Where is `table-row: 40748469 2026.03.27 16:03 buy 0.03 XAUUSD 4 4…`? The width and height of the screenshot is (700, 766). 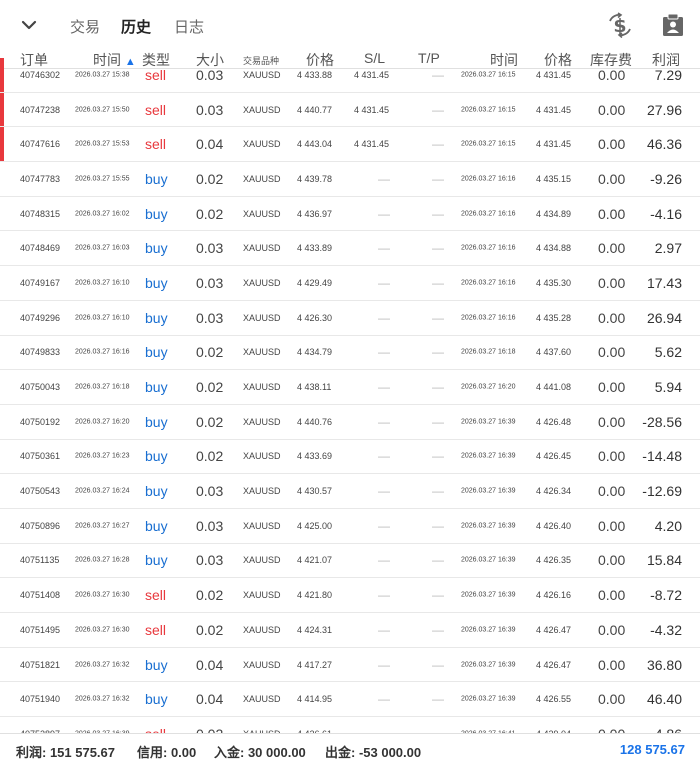
table-row: 40748469 2026.03.27 16:03 buy 0.03 XAUUSD 4 4… is located at coordinates (350, 249).